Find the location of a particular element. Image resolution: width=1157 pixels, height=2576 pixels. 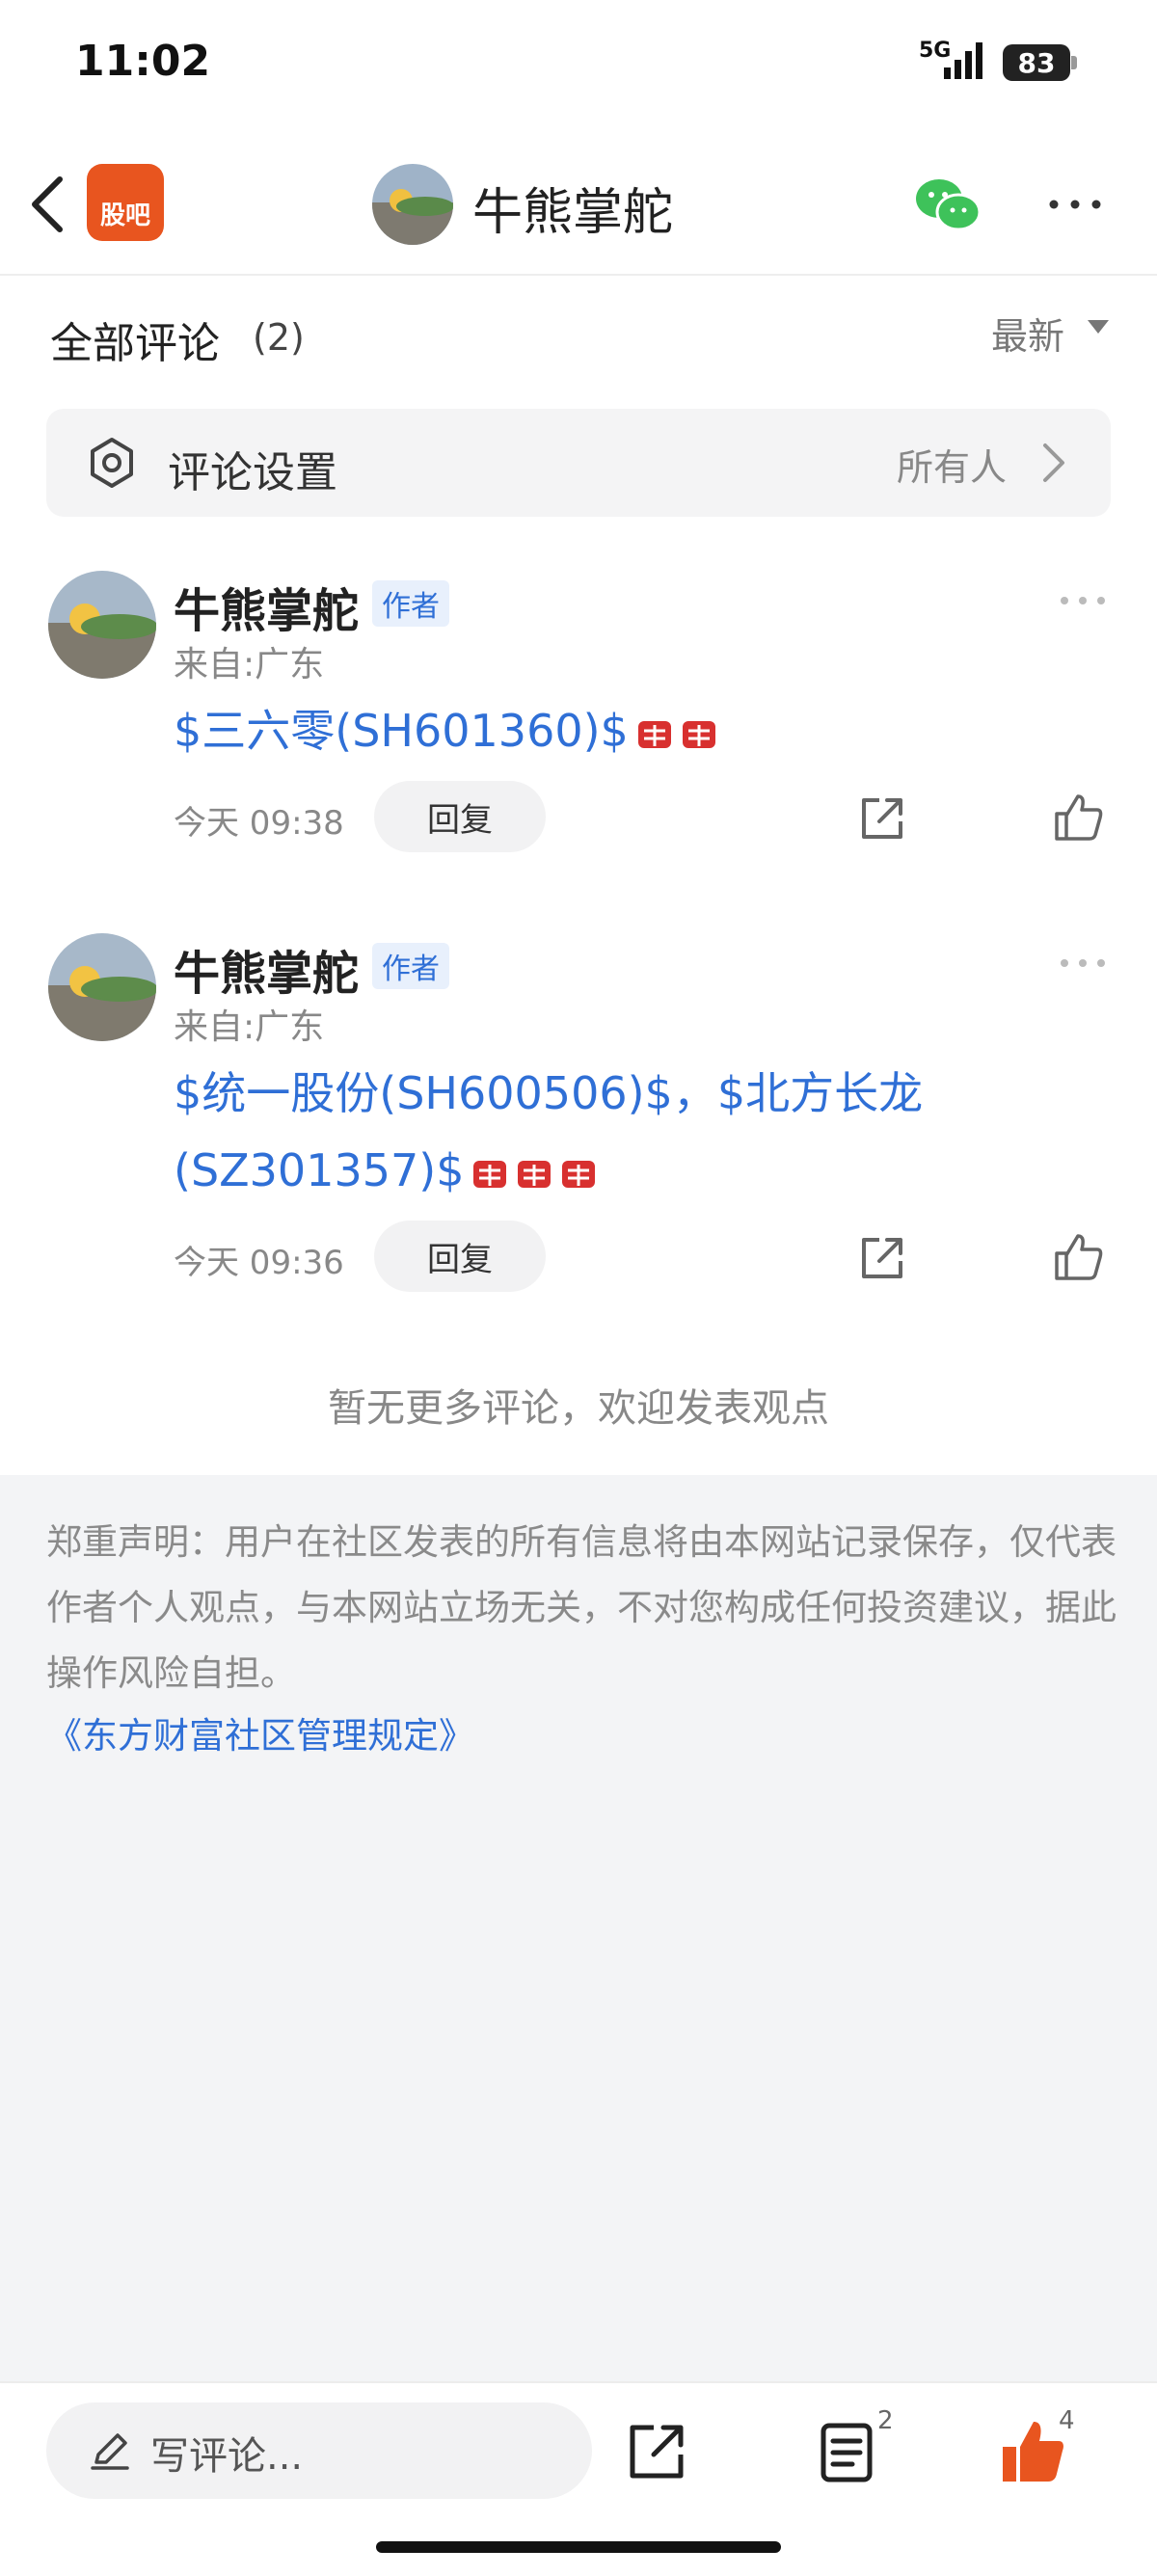

caret-down-icon is located at coordinates (1098, 327).